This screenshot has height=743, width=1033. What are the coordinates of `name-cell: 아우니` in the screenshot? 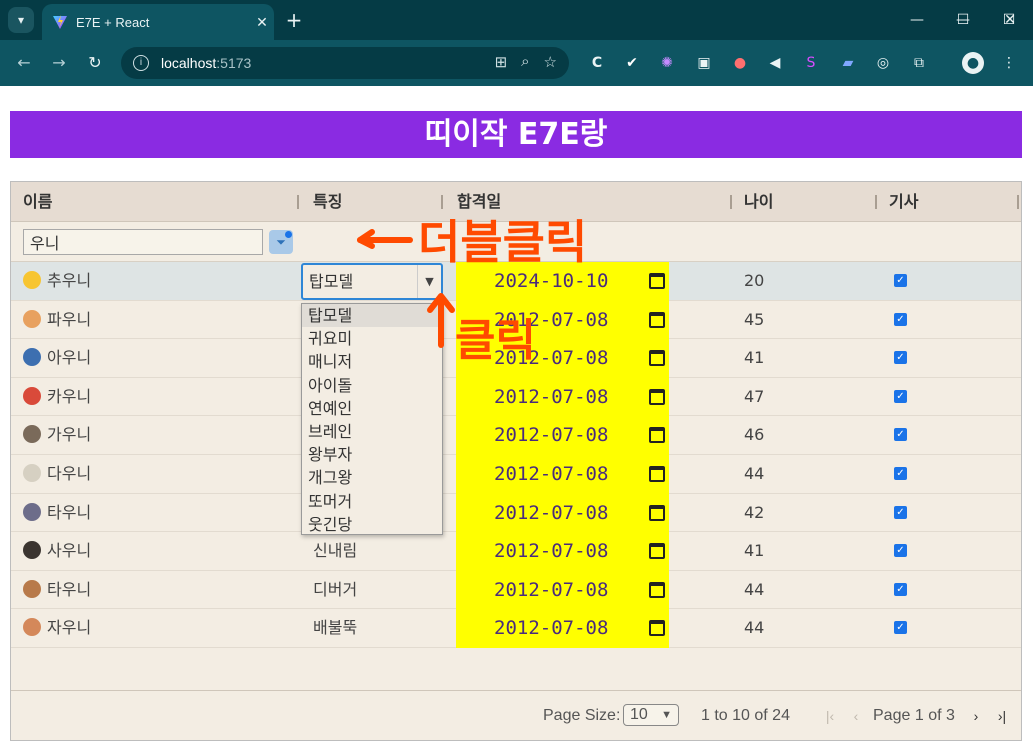 It's located at (57, 358).